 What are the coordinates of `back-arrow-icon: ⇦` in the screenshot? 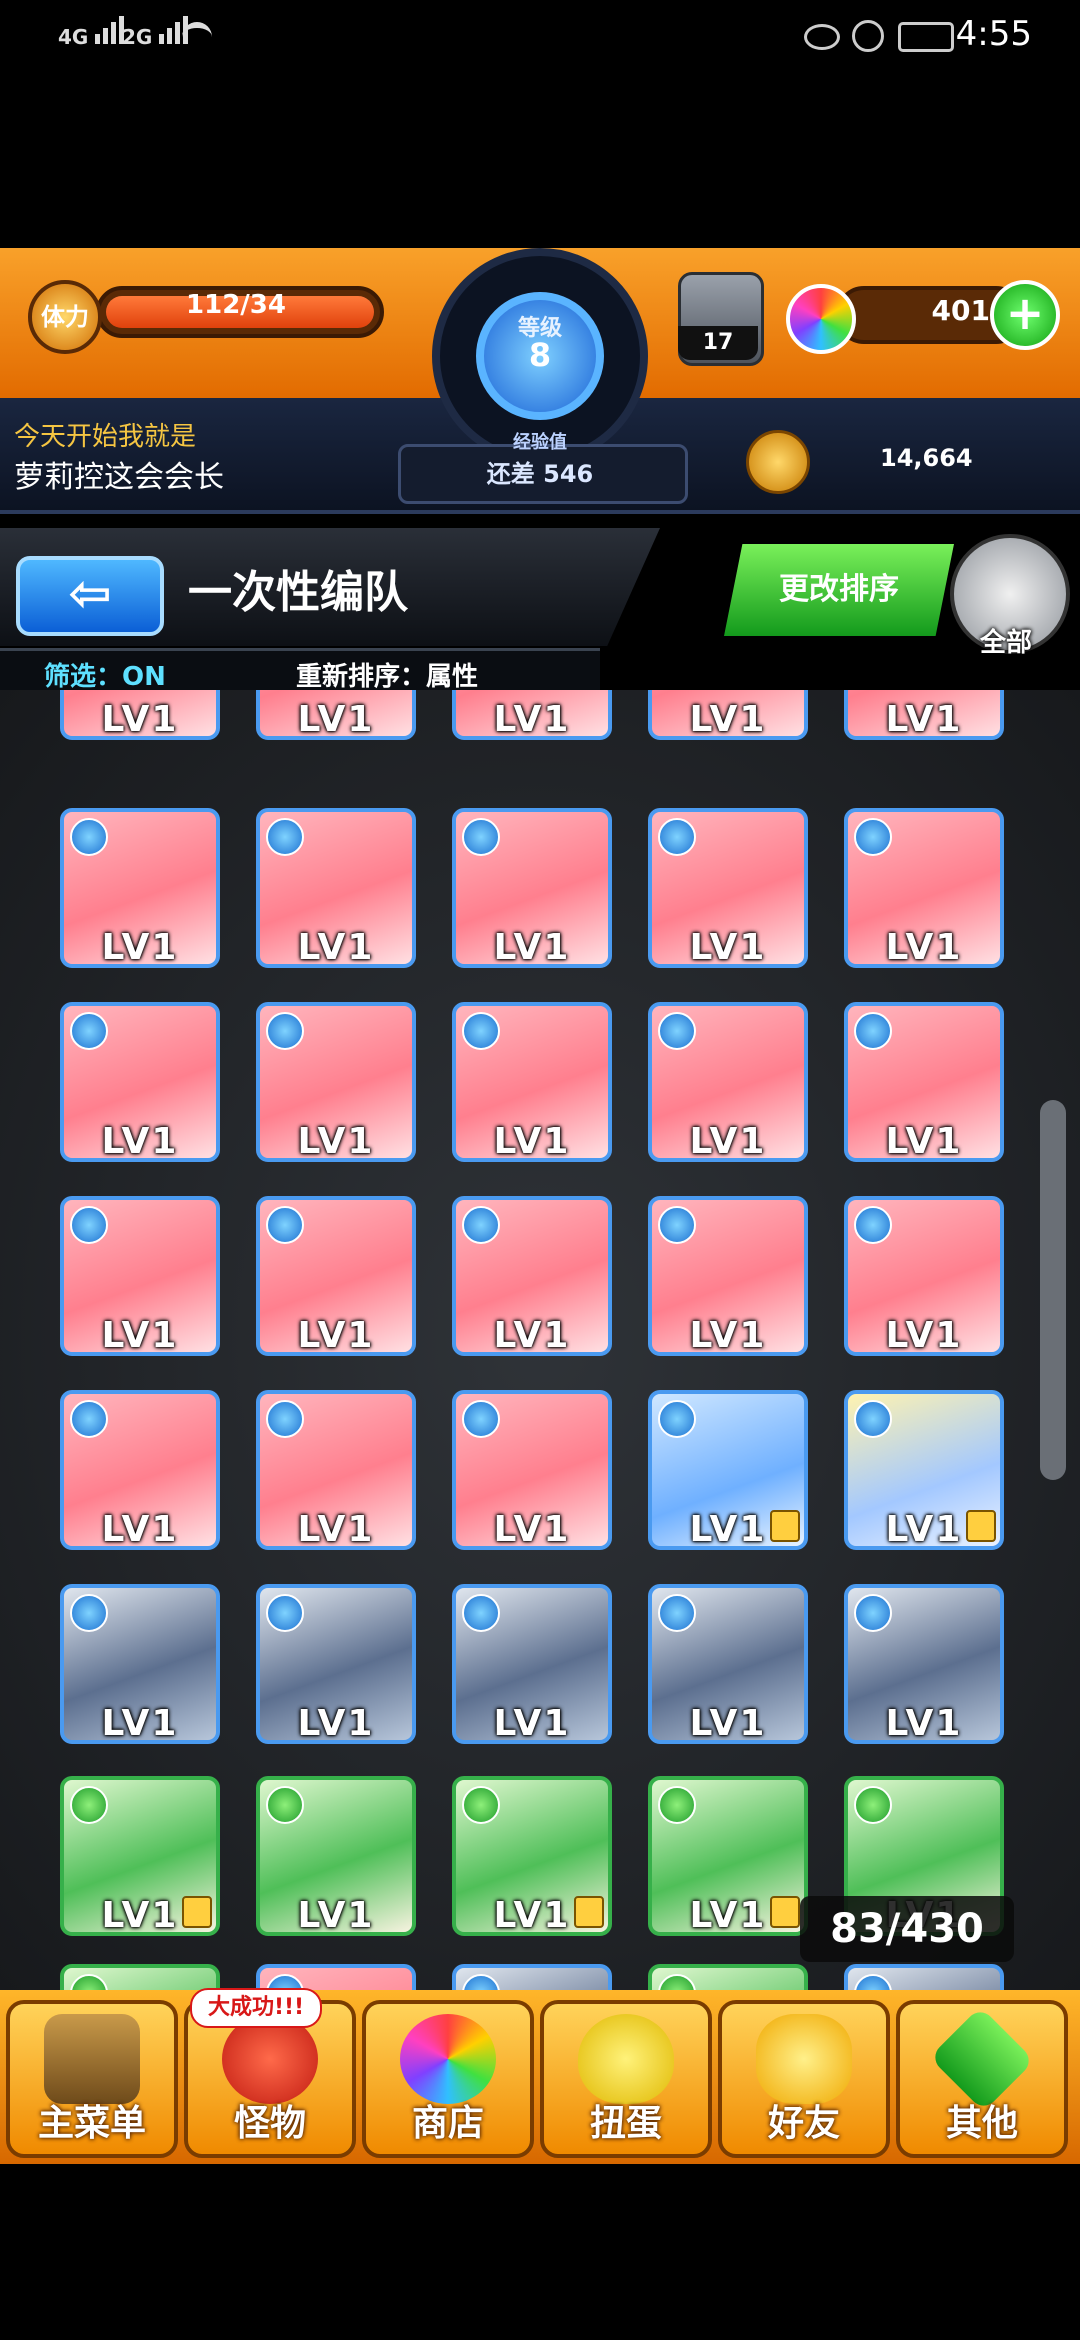 It's located at (90, 594).